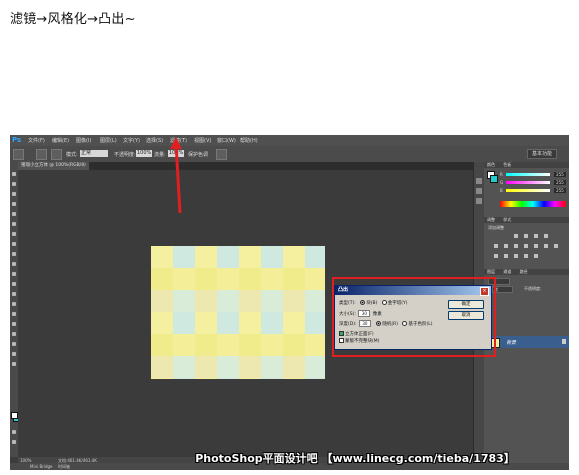 The height and width of the screenshot is (475, 579). What do you see at coordinates (496, 246) in the screenshot?
I see `vibrance-icon` at bounding box center [496, 246].